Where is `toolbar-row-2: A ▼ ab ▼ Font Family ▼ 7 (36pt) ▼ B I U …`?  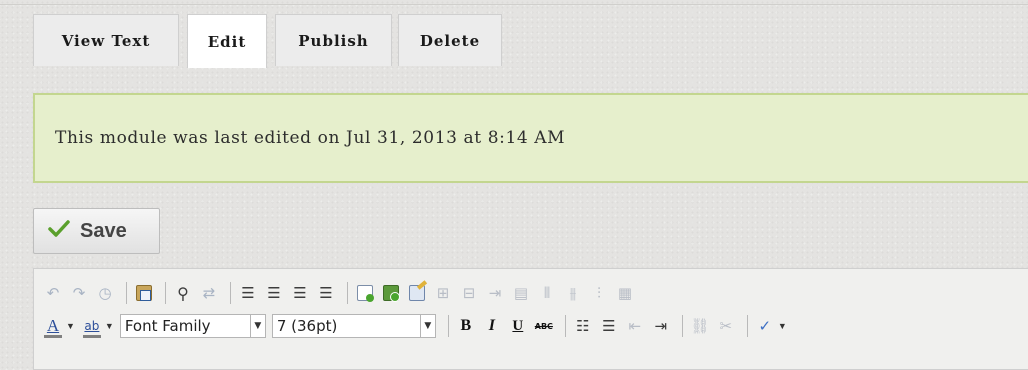
toolbar-row-2: A ▼ ab ▼ Font Family ▼ 7 (36pt) ▼ B I U … is located at coordinates (417, 326).